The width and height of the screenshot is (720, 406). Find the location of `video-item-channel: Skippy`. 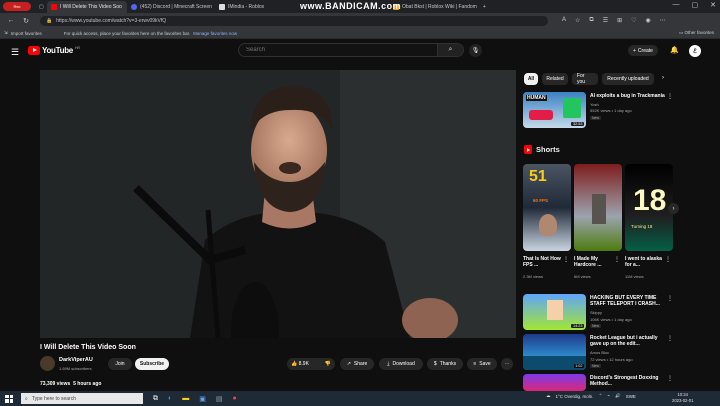

video-item-channel: Skippy is located at coordinates (596, 312).